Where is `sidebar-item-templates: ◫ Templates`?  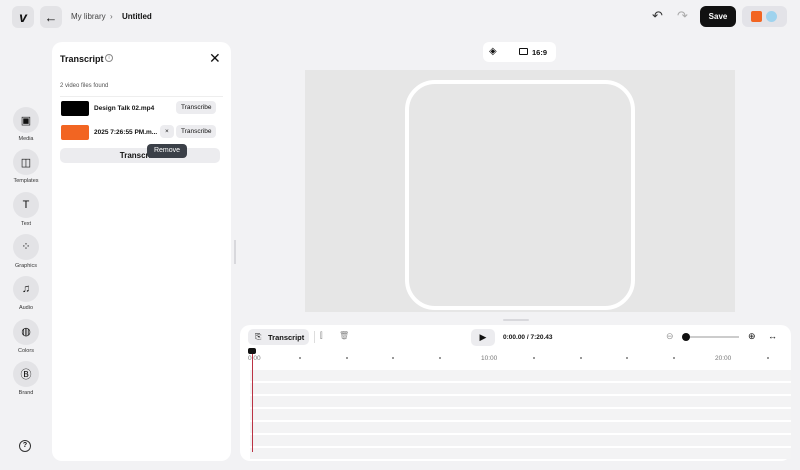
sidebar-item-templates: ◫ Templates is located at coordinates (26, 166).